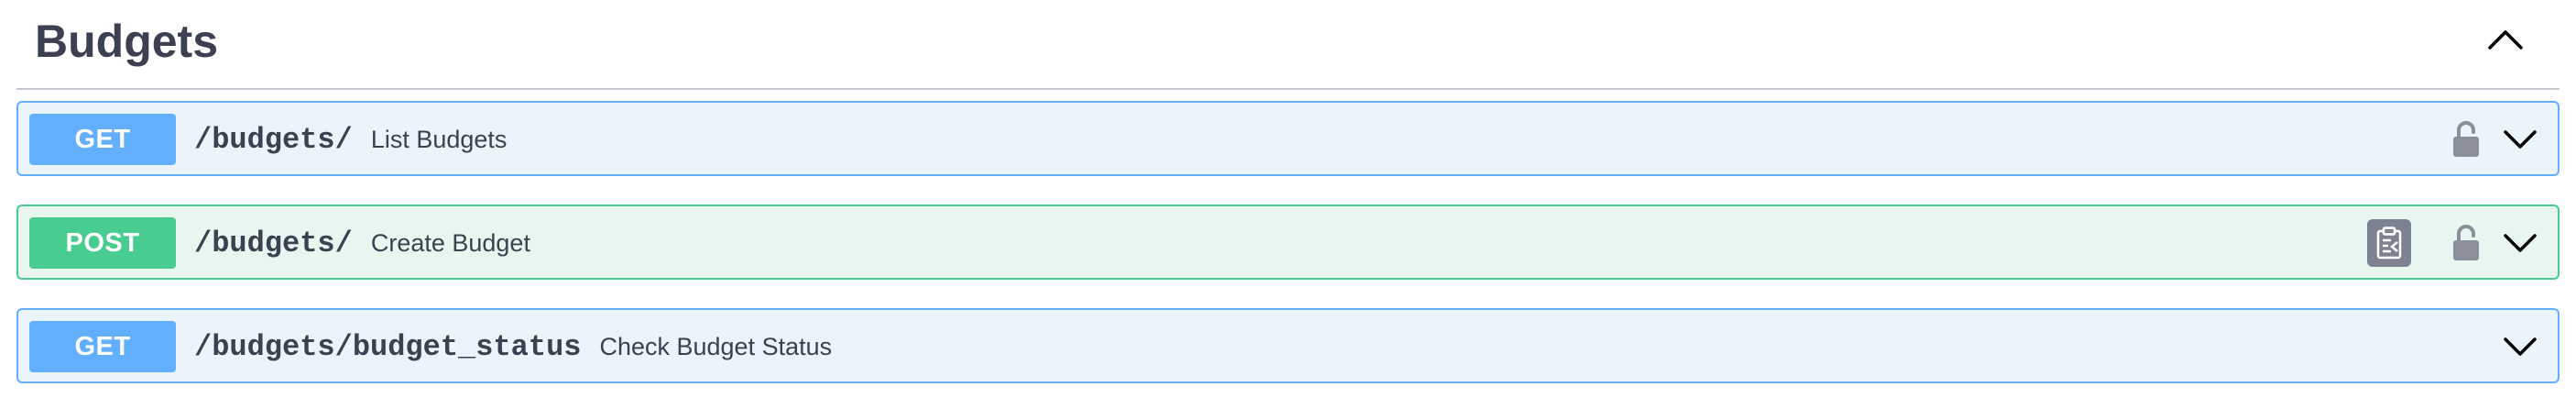 The image size is (2576, 409). Describe the element at coordinates (103, 243) in the screenshot. I see `method-badge: POST` at that location.